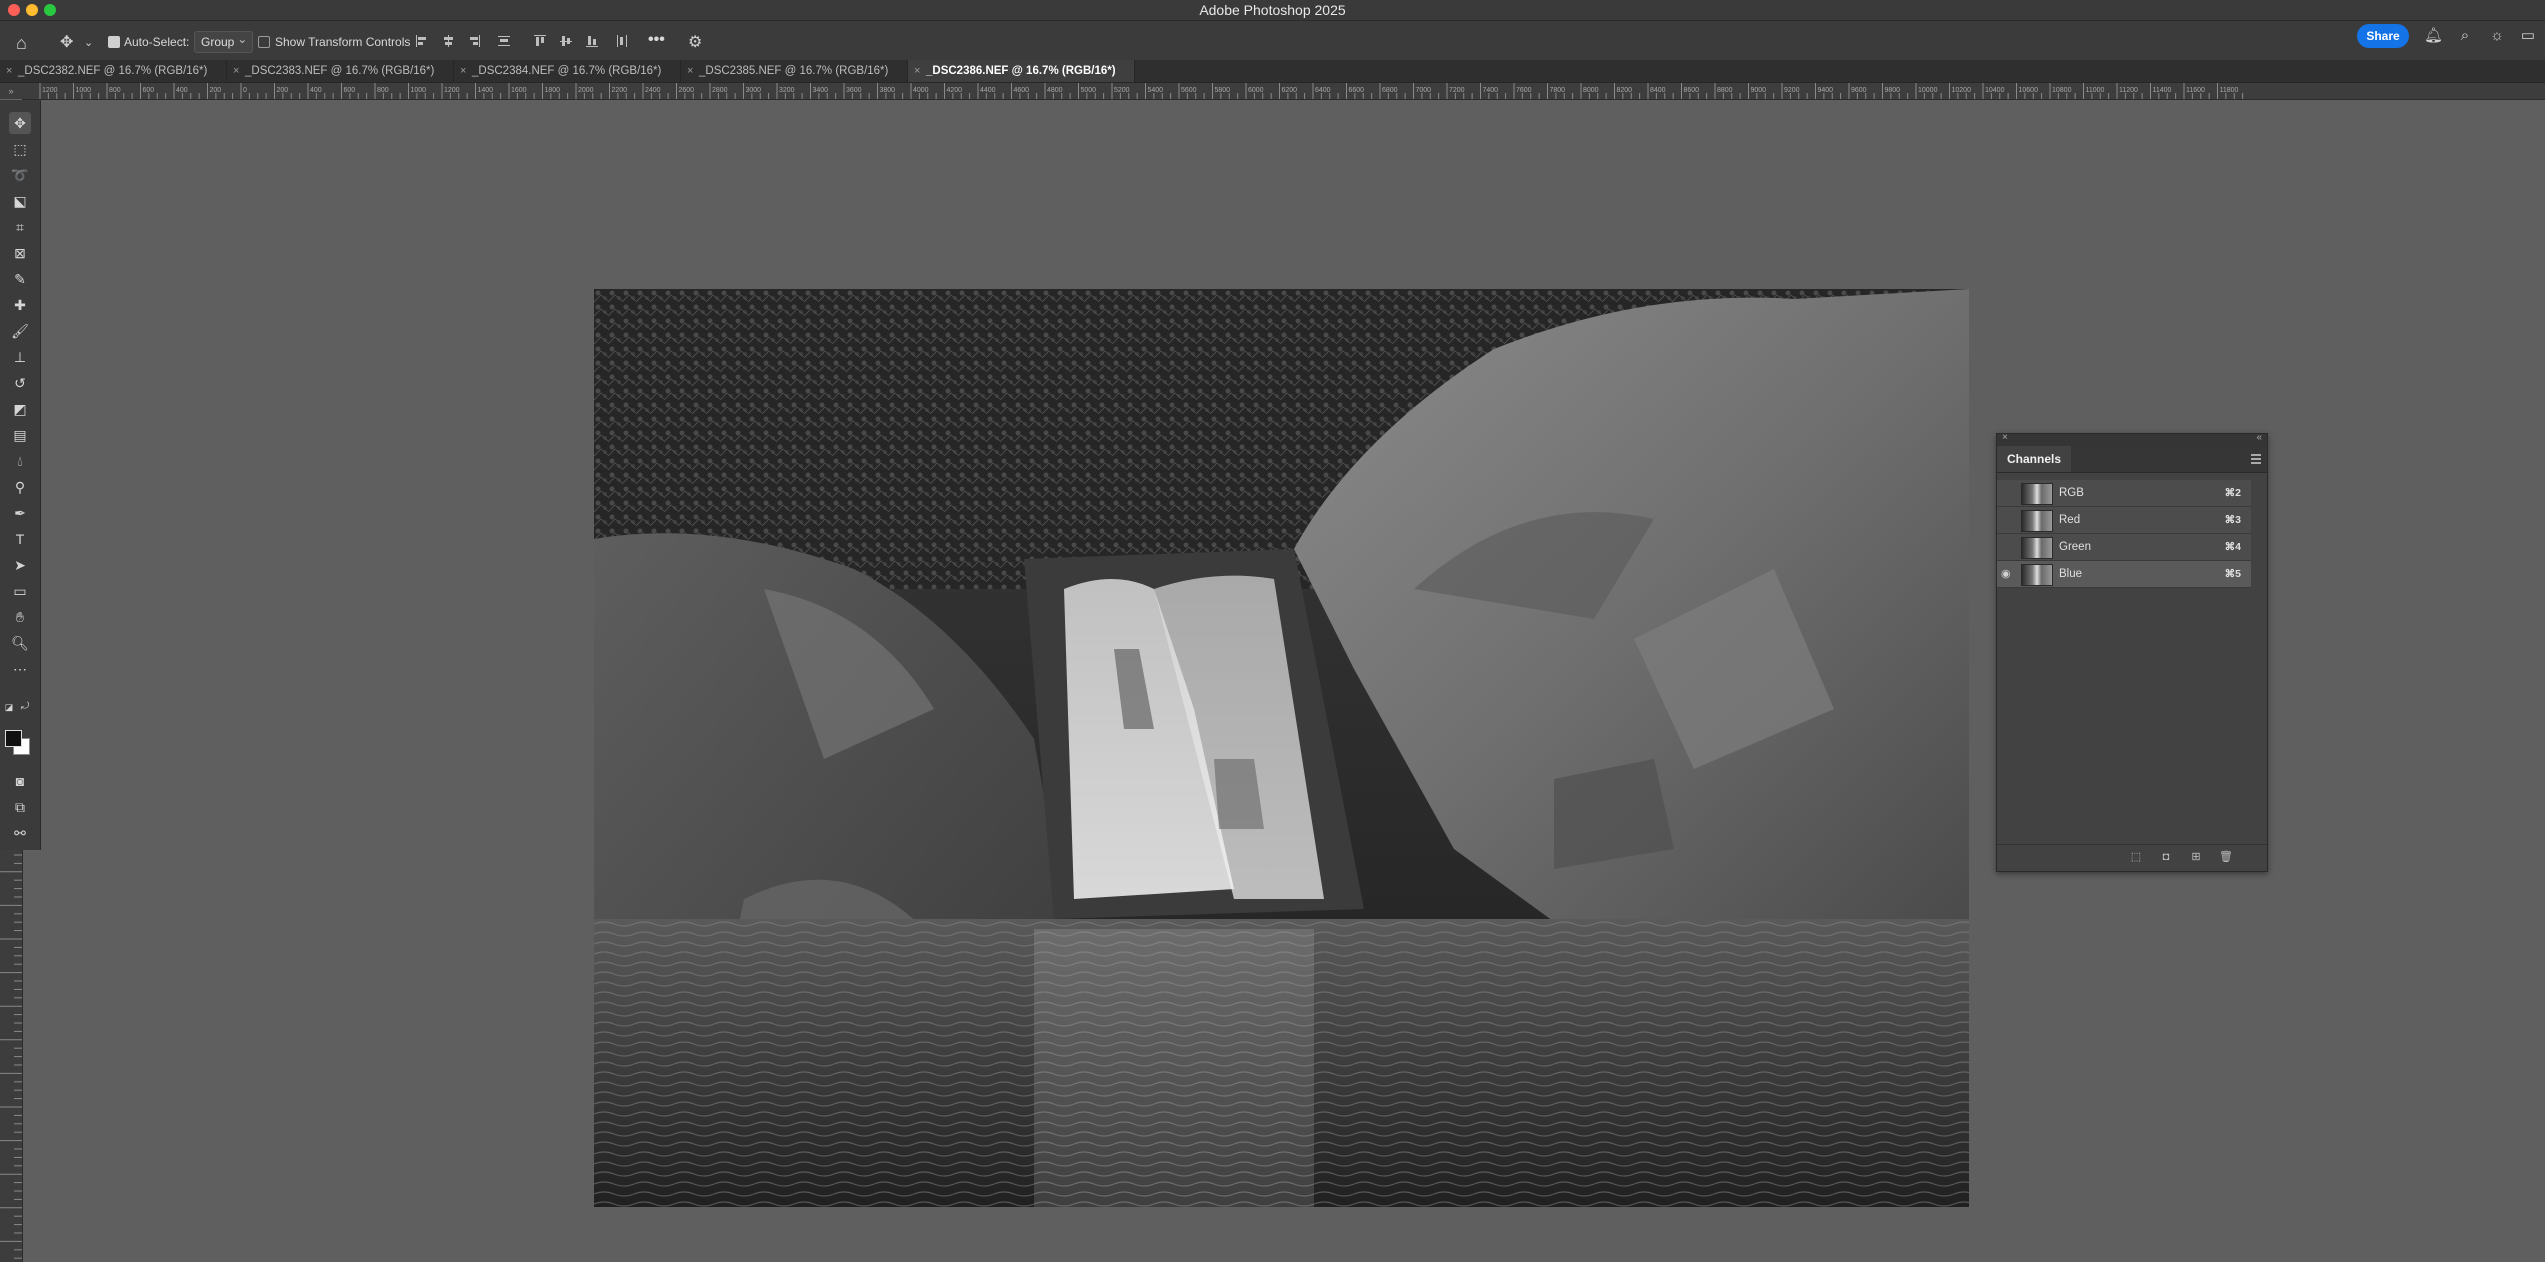  What do you see at coordinates (419, 90) in the screenshot?
I see `ruler-label: 1000` at bounding box center [419, 90].